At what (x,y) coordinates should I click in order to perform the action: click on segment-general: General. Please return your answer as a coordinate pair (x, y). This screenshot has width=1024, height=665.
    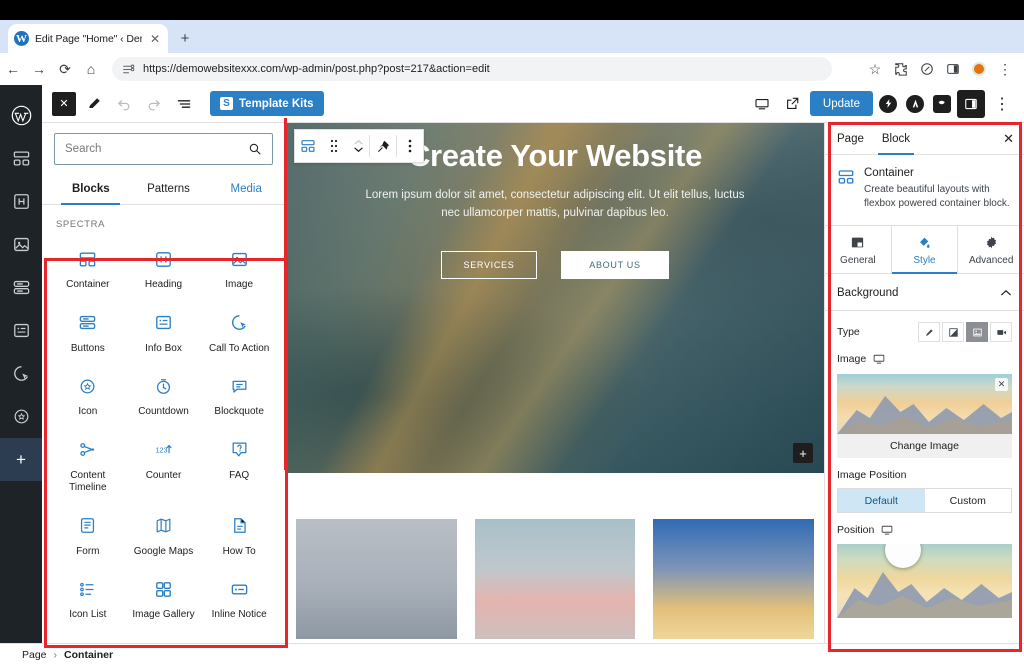
    Looking at the image, I should click on (858, 249).